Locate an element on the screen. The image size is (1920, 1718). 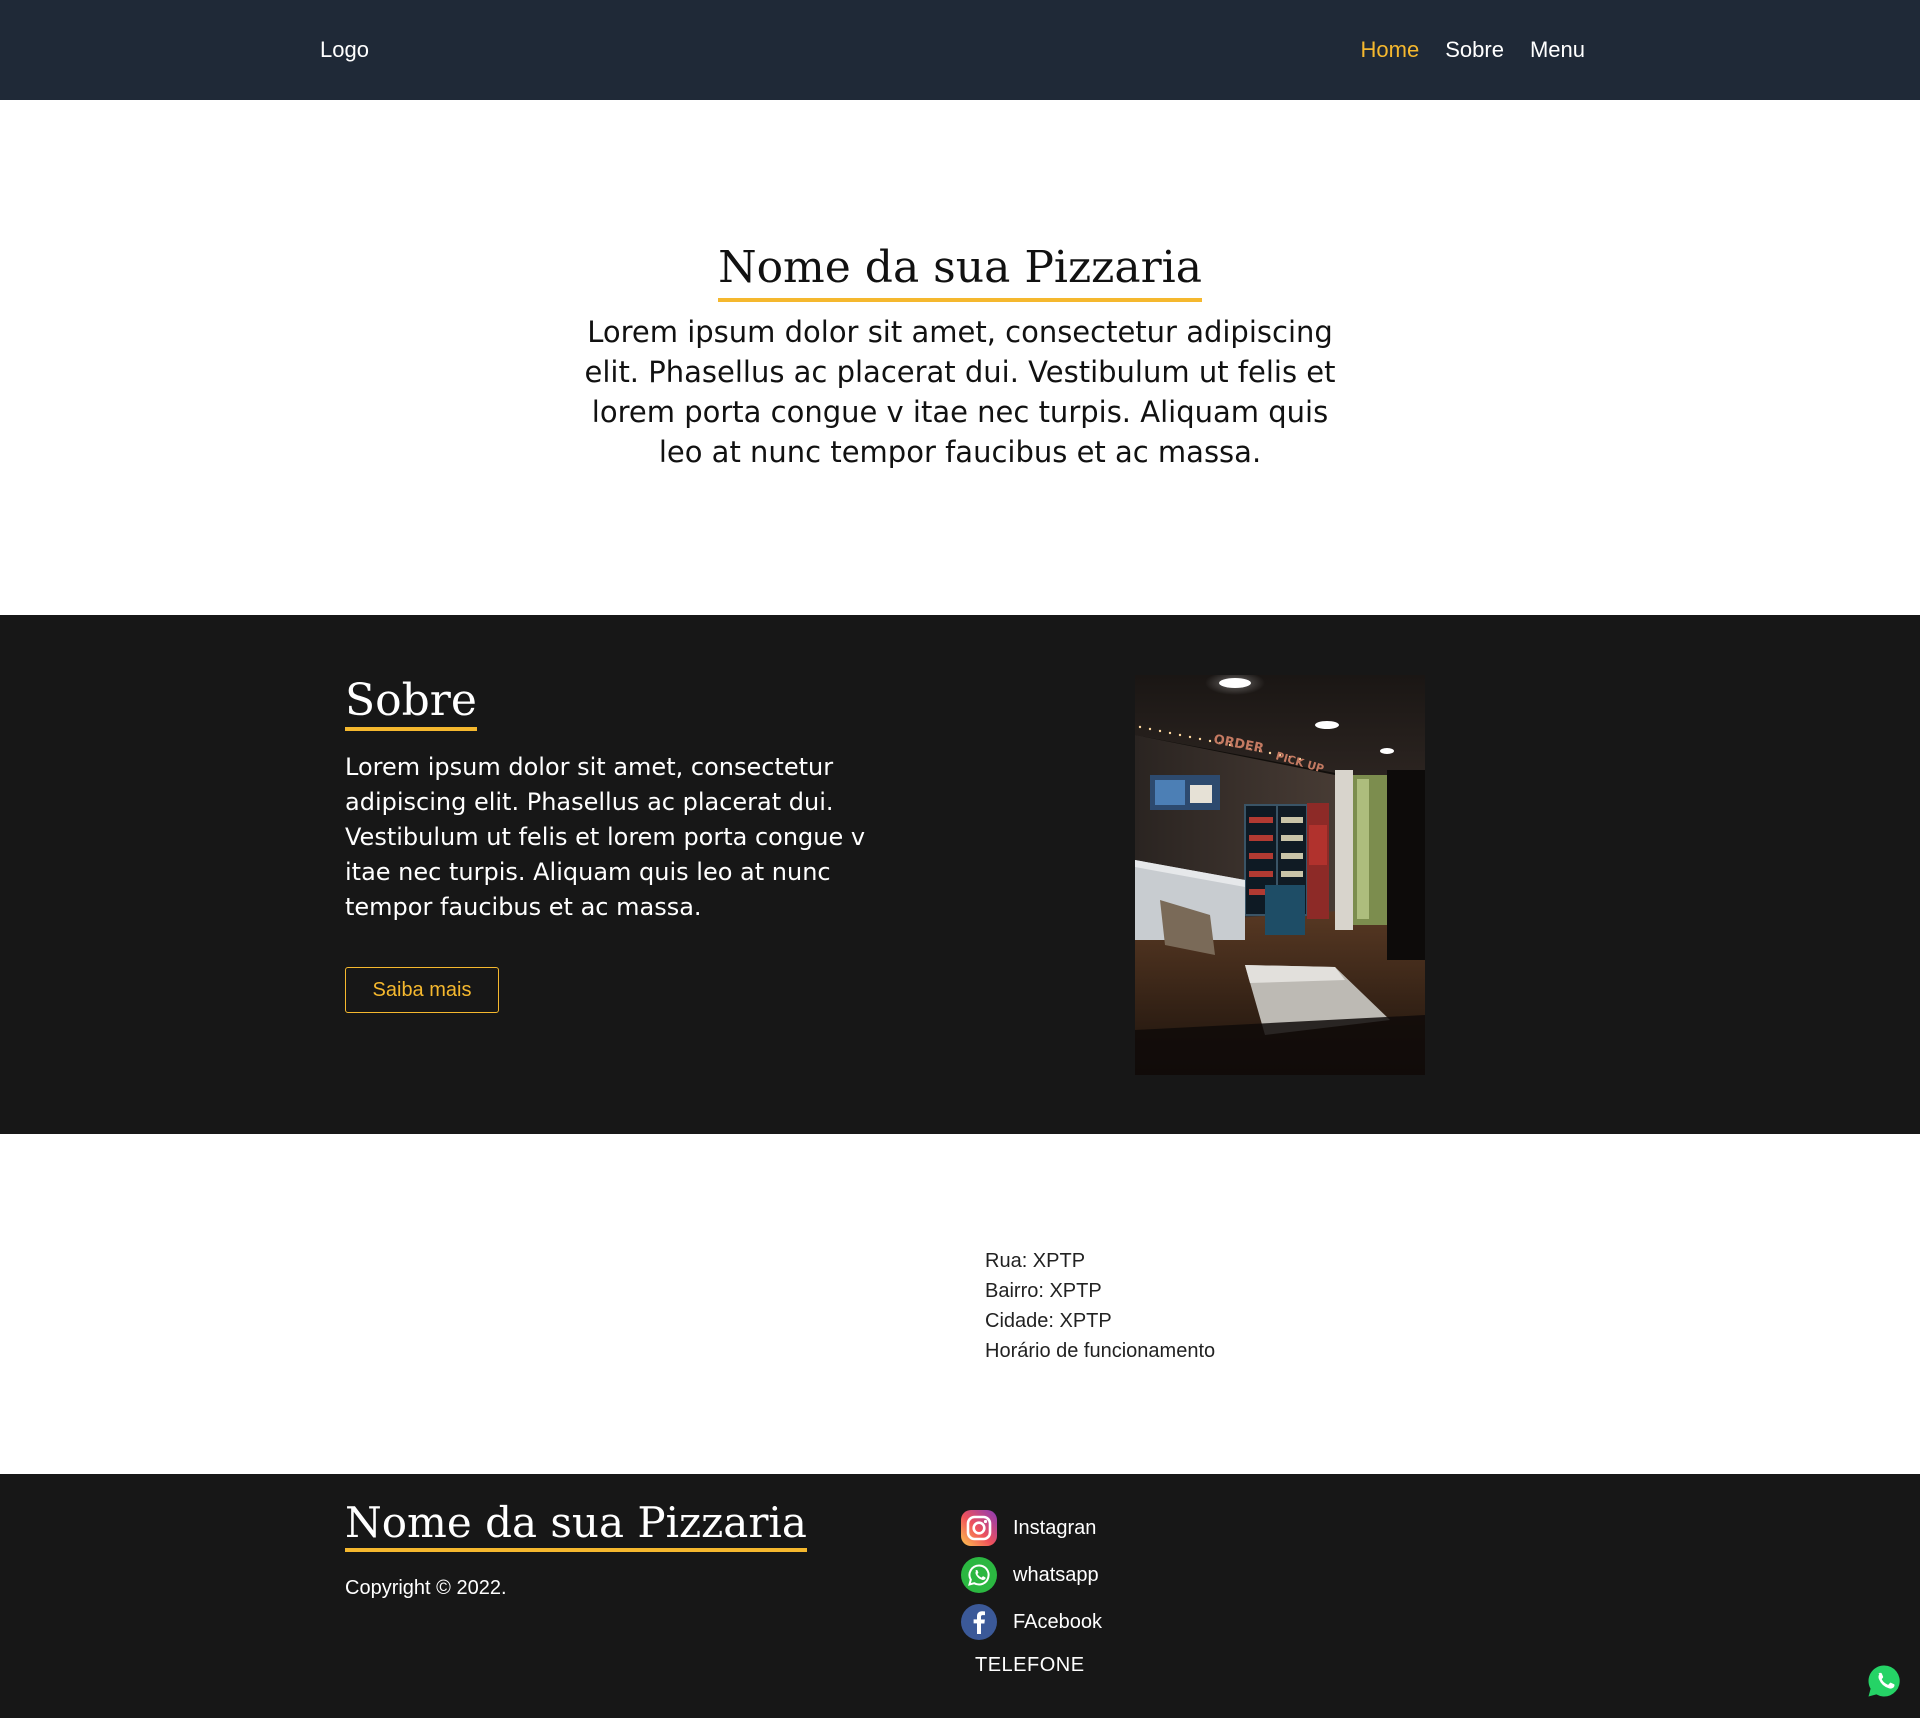
social-links: Instagran whatsapp FAcebook is located at coordinates (1031, 1578).